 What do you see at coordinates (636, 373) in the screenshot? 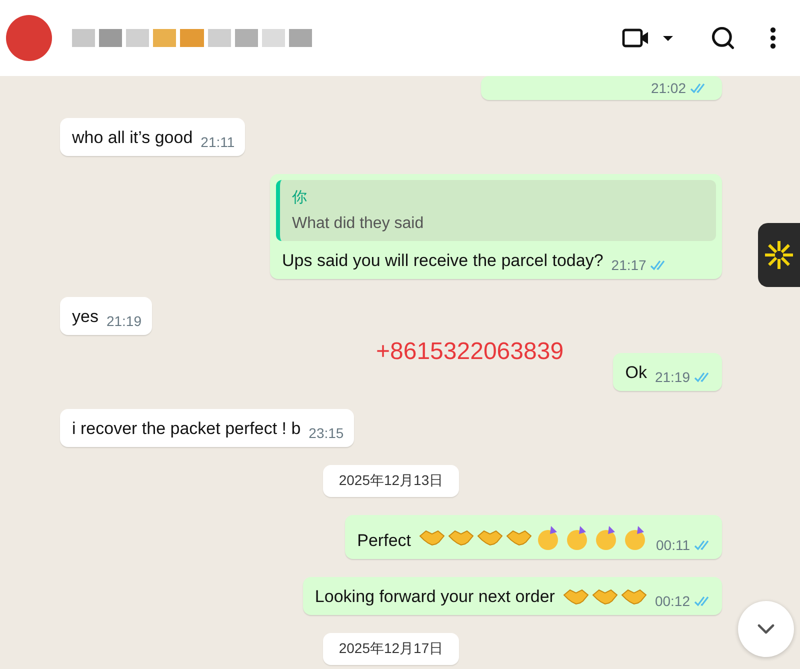
I see `message-text: Ok` at bounding box center [636, 373].